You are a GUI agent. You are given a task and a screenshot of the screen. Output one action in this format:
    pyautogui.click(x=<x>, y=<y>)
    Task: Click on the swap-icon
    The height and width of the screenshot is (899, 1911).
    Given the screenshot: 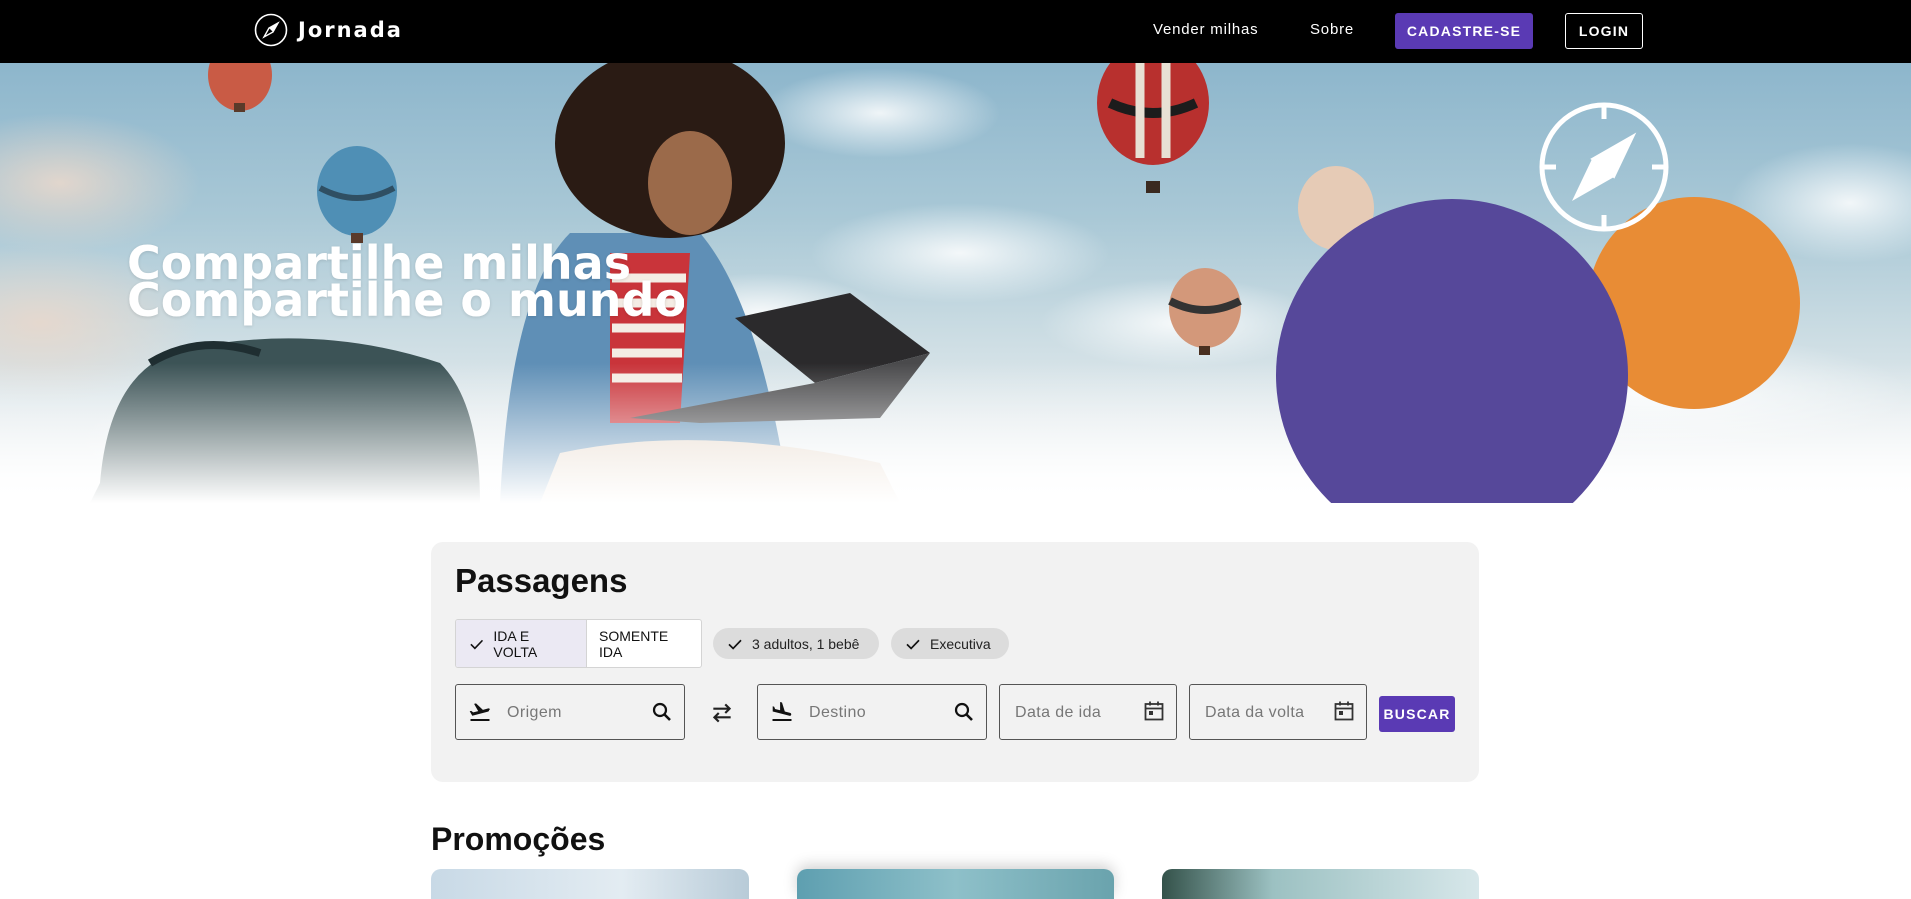 What is the action you would take?
    pyautogui.click(x=722, y=713)
    